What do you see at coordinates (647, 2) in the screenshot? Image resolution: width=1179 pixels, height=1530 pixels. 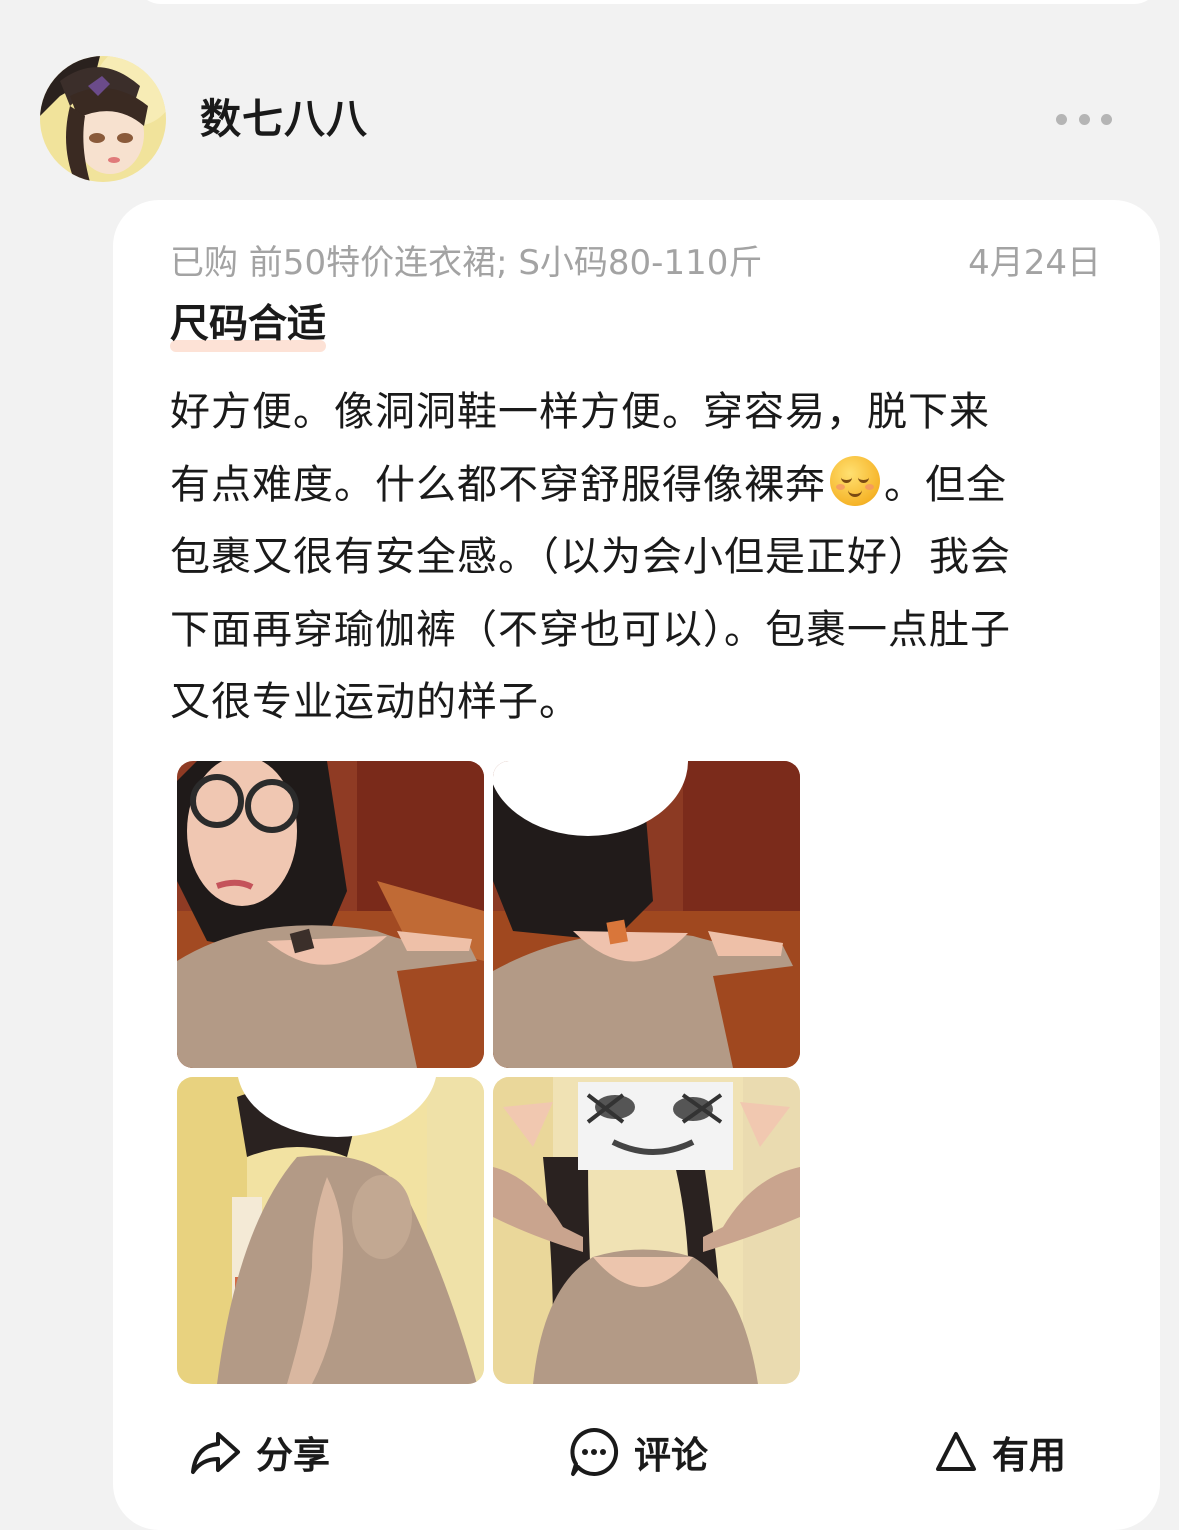 I see `previous-card-edge` at bounding box center [647, 2].